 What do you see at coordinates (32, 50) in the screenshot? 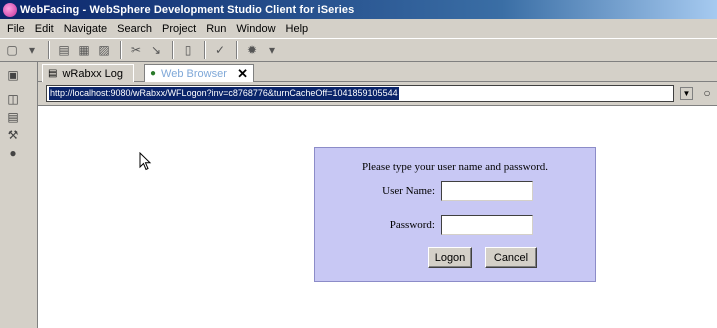
I see `dropdown-icon: ▾` at bounding box center [32, 50].